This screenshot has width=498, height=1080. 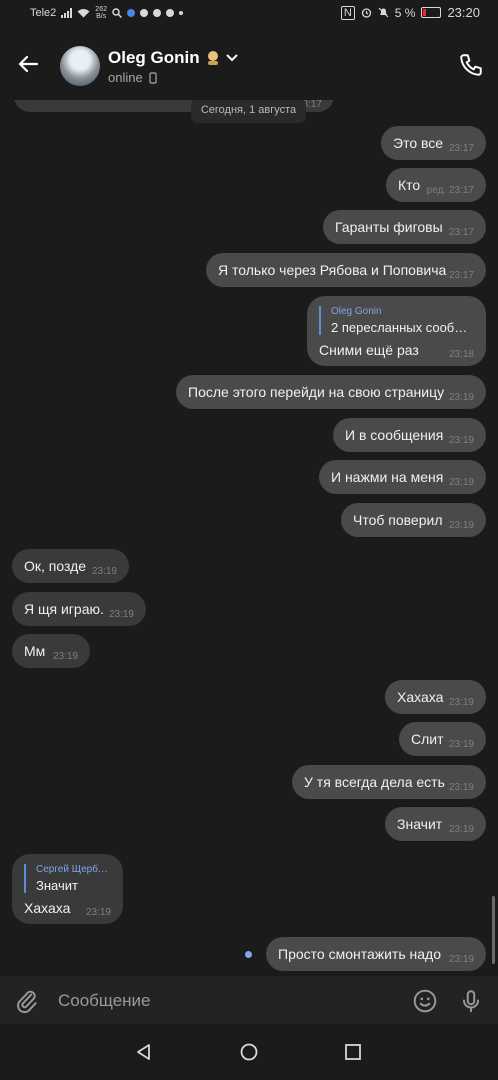 I want to click on wifi-icon, so click(x=83, y=13).